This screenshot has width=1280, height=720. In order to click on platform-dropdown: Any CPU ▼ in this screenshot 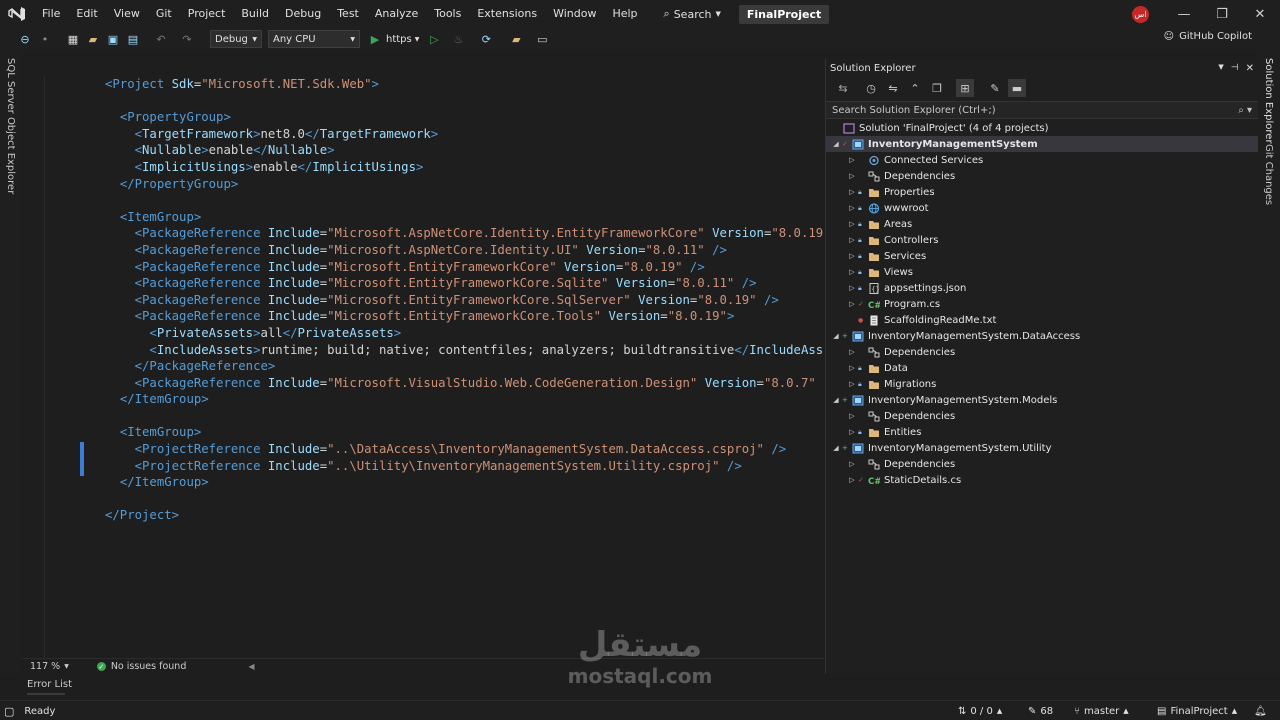, I will do `click(314, 39)`.